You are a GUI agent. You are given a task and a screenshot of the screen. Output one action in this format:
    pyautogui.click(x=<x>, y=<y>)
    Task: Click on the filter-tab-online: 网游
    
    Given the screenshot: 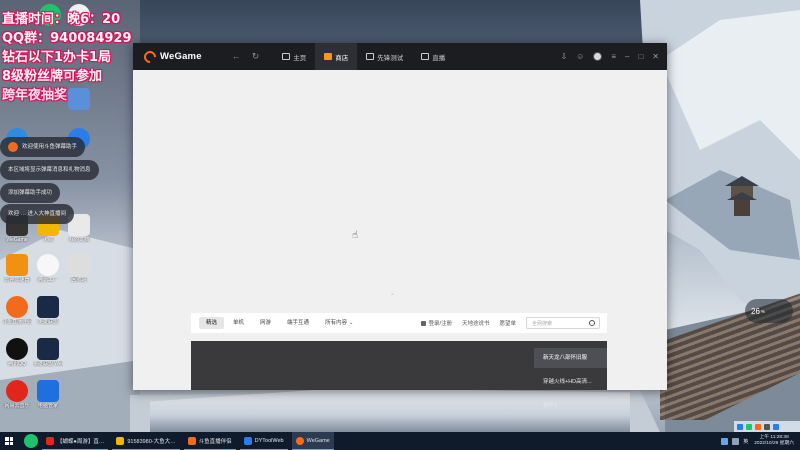 What is the action you would take?
    pyautogui.click(x=265, y=323)
    